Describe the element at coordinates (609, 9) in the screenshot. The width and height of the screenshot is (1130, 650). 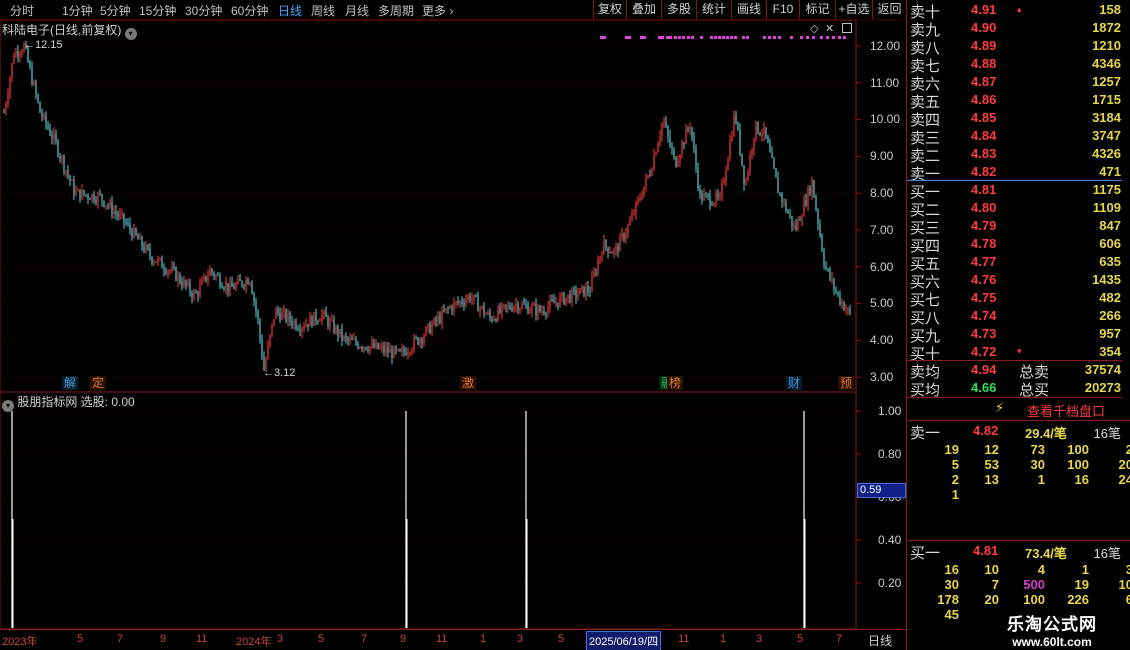
I see `adjust-button: 复权` at that location.